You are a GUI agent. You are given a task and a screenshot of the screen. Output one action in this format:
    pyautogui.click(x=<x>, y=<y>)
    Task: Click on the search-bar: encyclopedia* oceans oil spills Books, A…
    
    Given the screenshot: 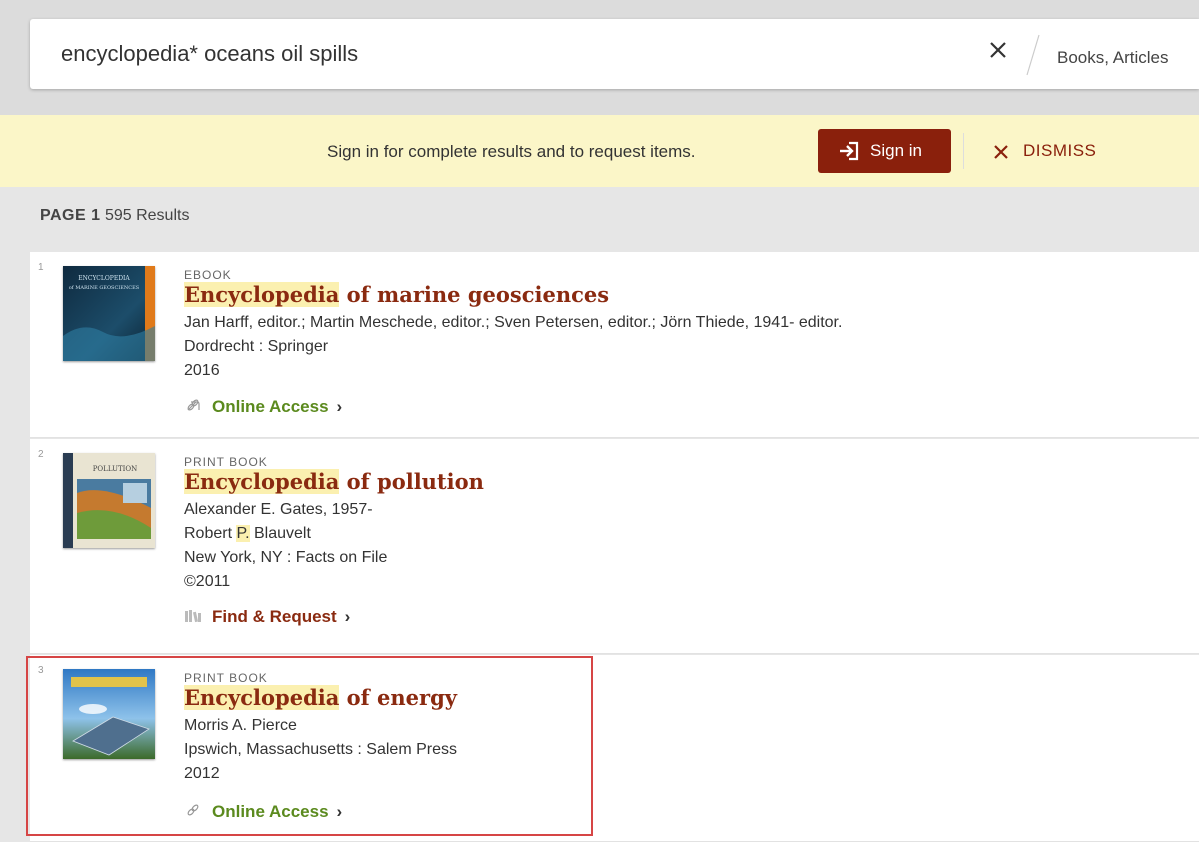 What is the action you would take?
    pyautogui.click(x=614, y=54)
    